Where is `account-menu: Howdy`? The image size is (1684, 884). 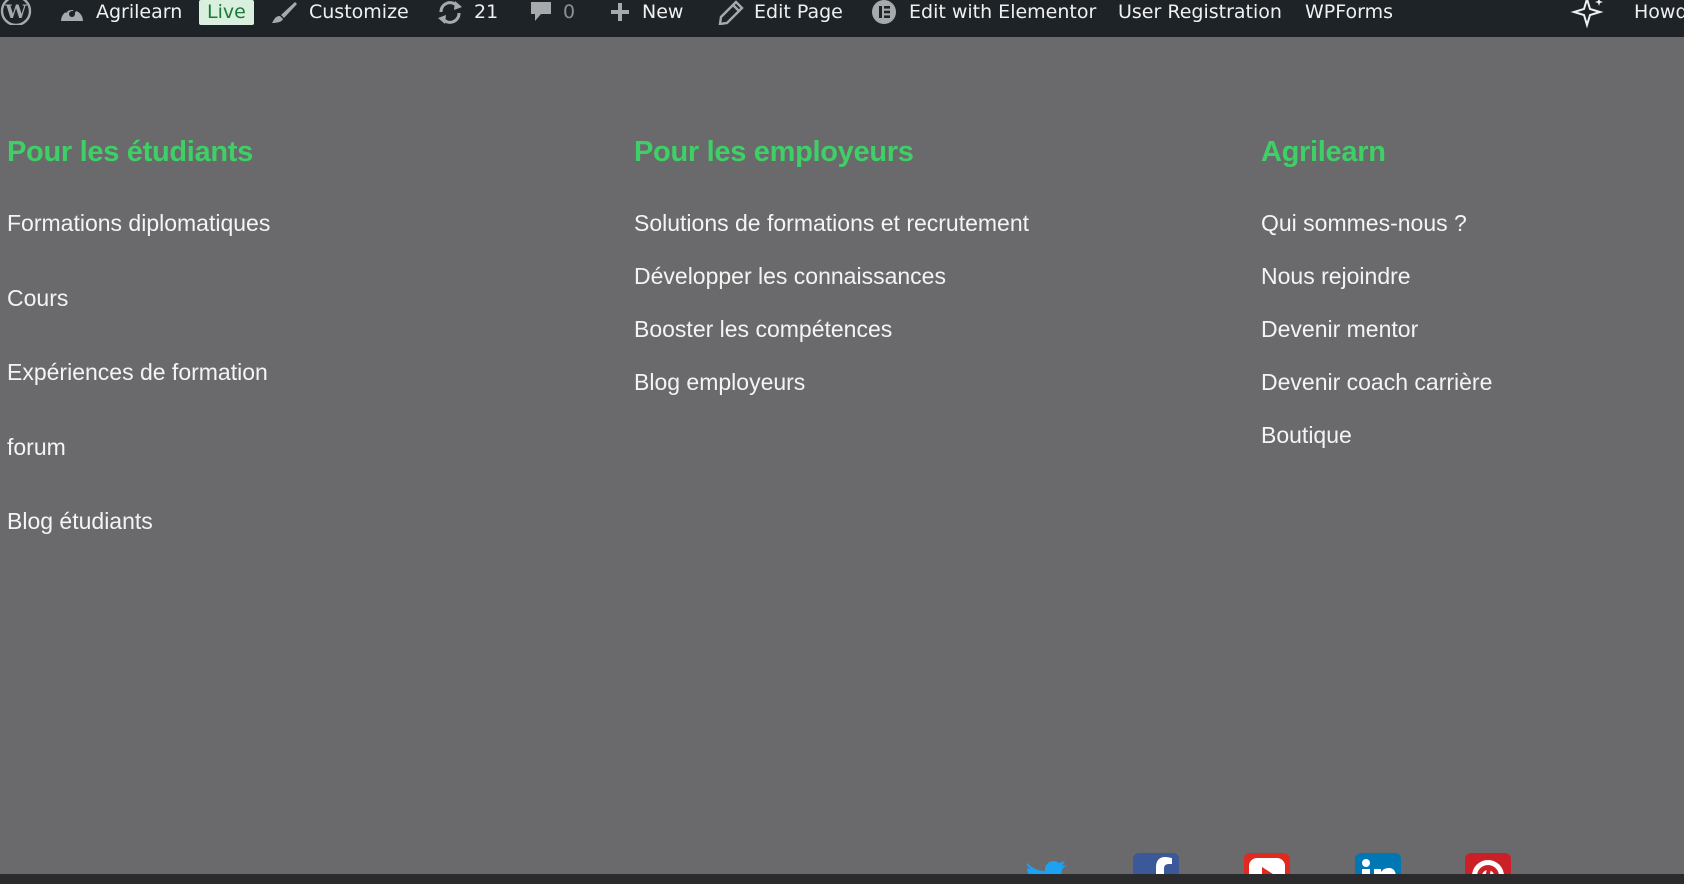 account-menu: Howdy is located at coordinates (1659, 12).